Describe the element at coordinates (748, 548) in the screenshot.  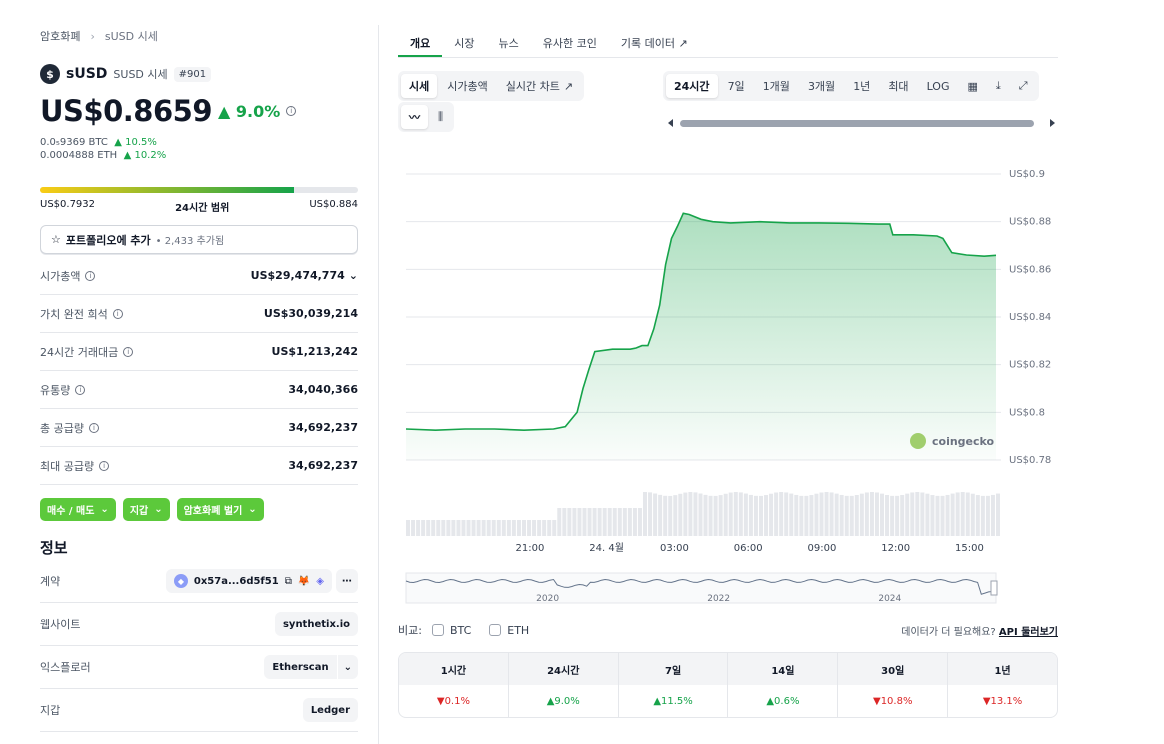
I see `x-tick-label: 06:00` at that location.